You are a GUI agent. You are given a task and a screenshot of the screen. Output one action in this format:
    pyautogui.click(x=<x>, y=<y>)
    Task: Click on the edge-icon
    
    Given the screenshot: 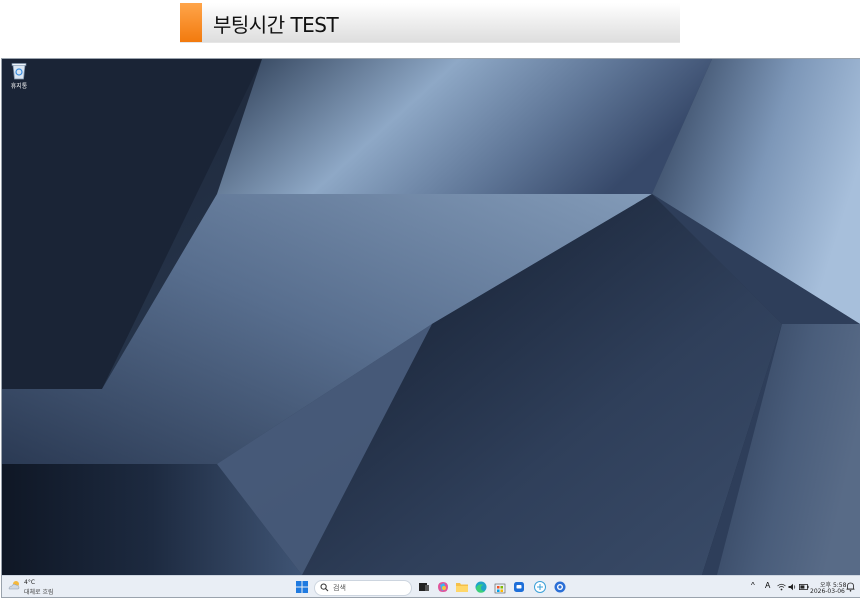 What is the action you would take?
    pyautogui.click(x=481, y=587)
    